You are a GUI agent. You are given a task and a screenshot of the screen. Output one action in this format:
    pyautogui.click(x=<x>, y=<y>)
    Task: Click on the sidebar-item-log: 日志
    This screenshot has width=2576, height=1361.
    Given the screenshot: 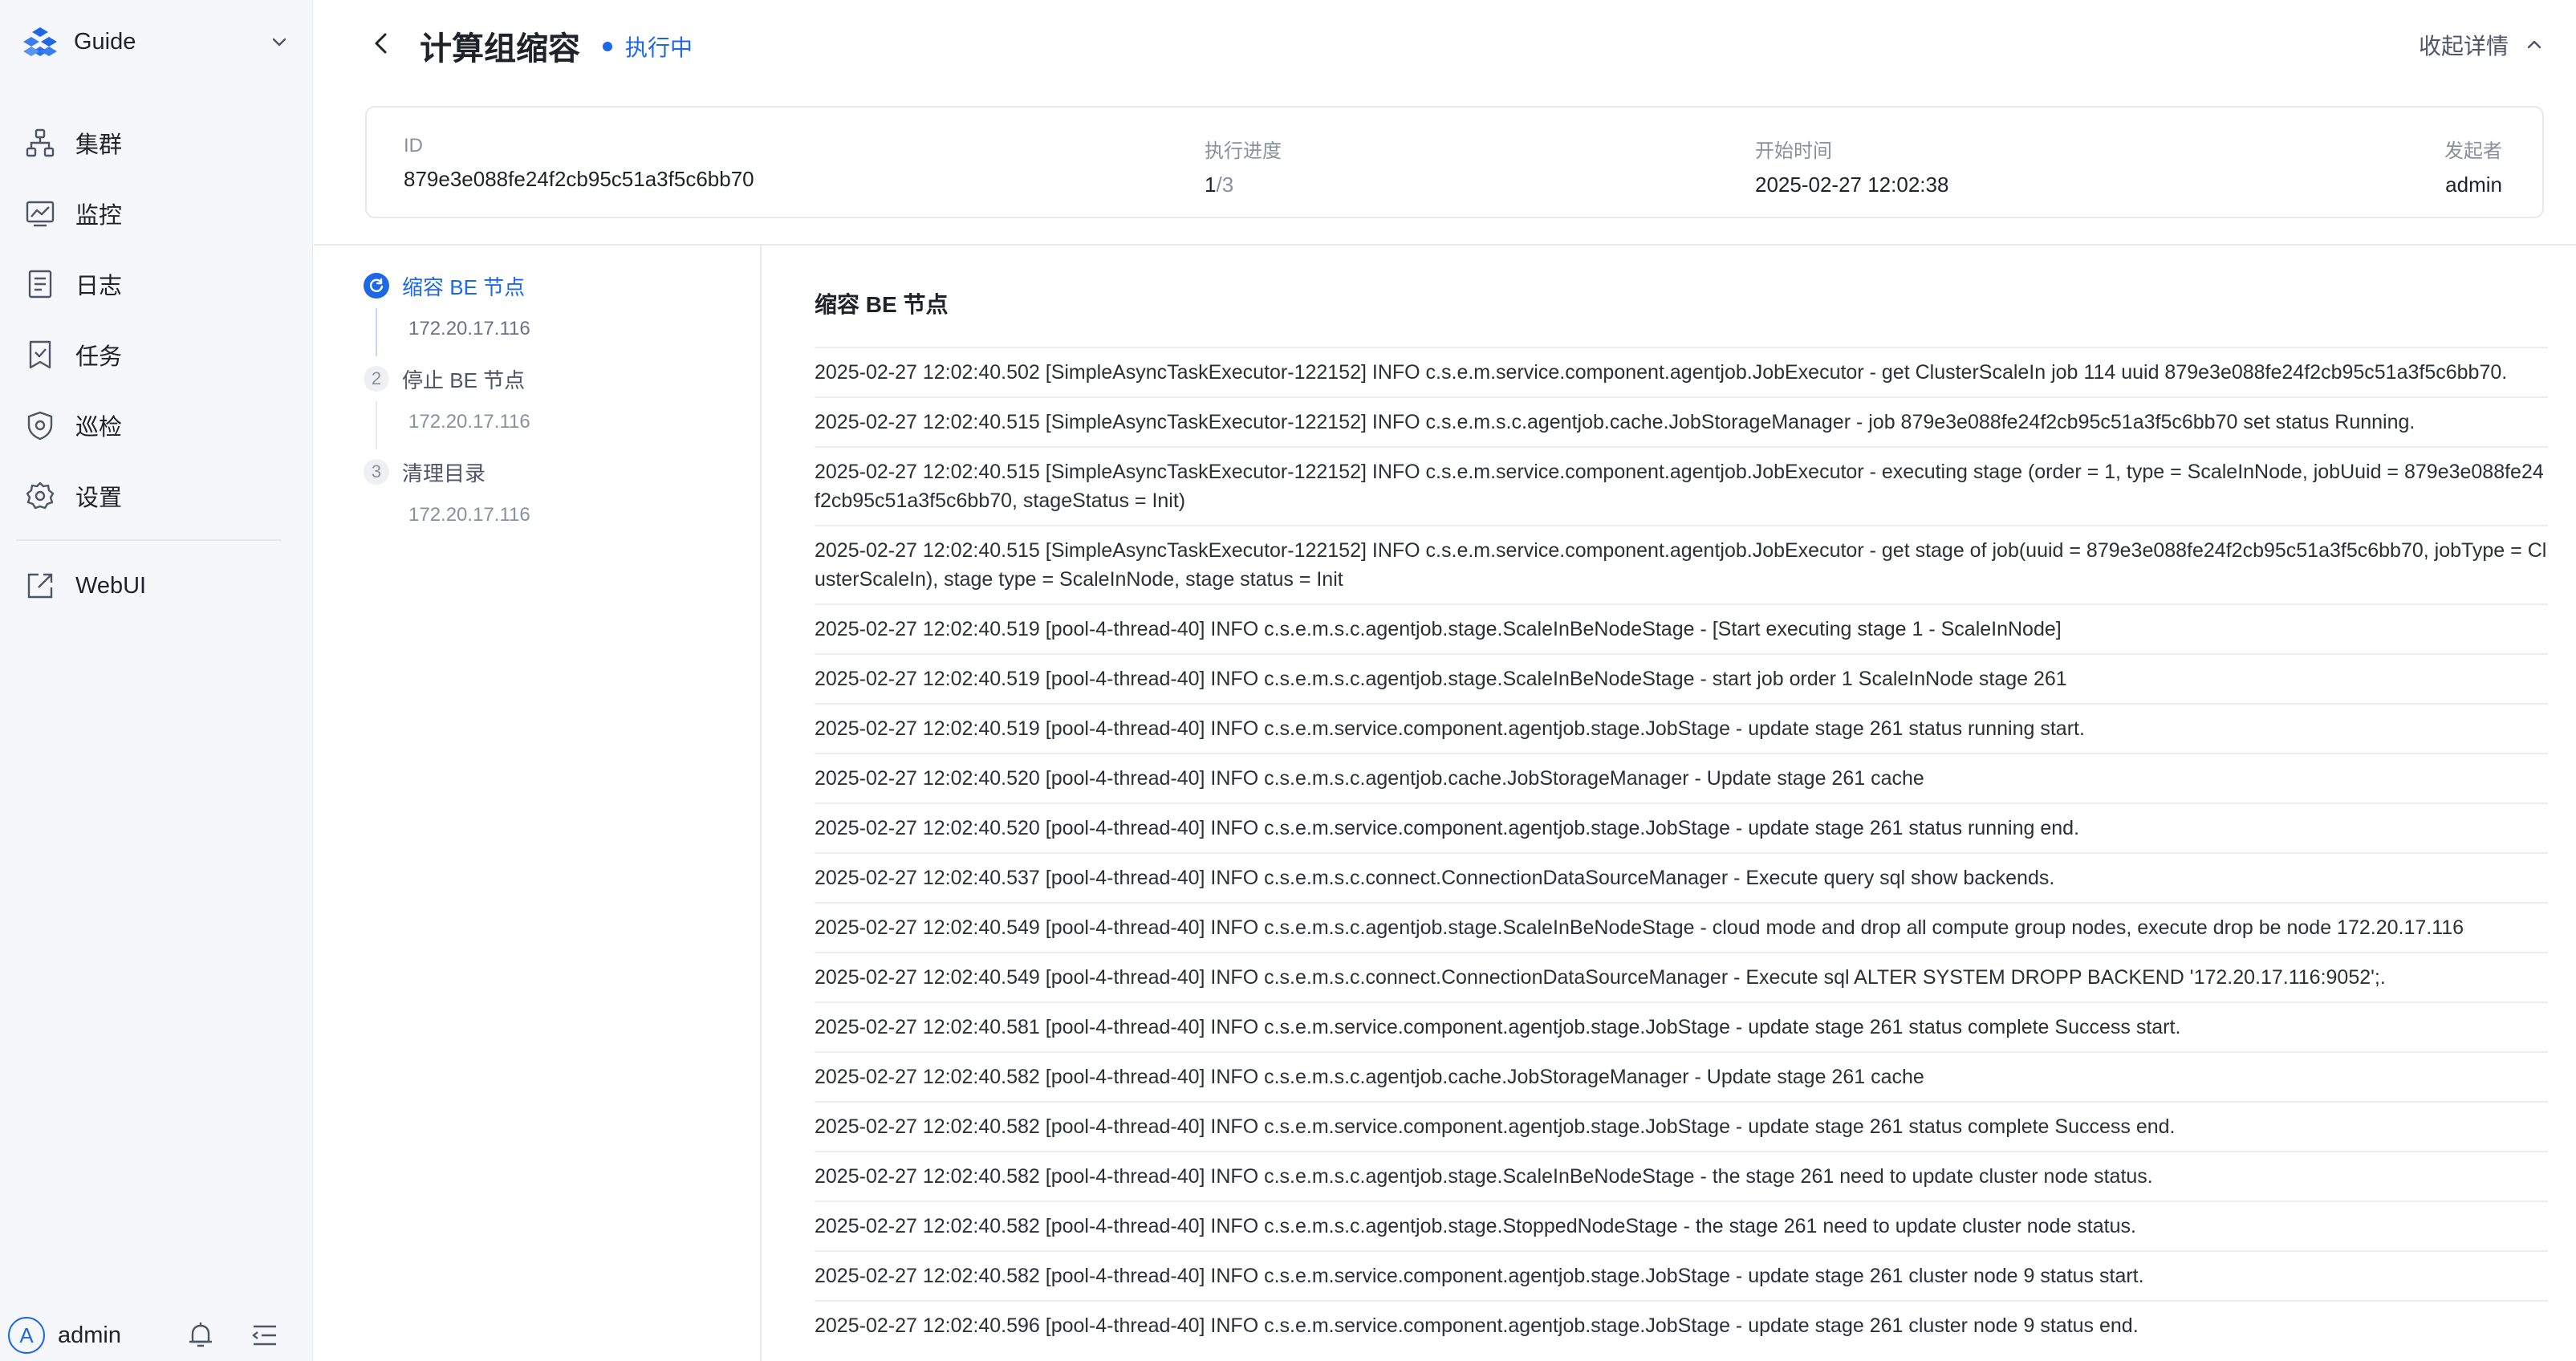 What is the action you would take?
    pyautogui.click(x=156, y=284)
    